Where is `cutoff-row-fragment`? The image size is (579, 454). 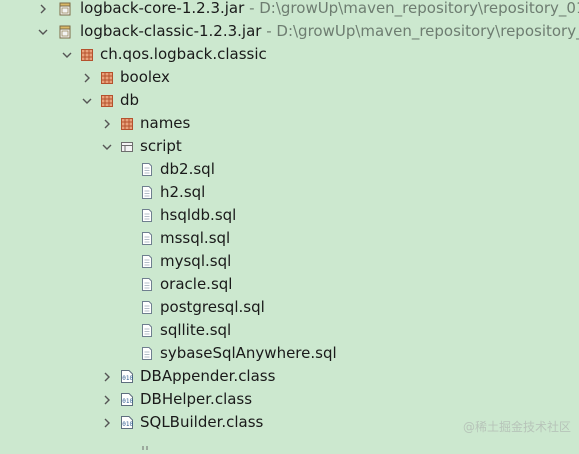
cutoff-row-fragment is located at coordinates (147, 443).